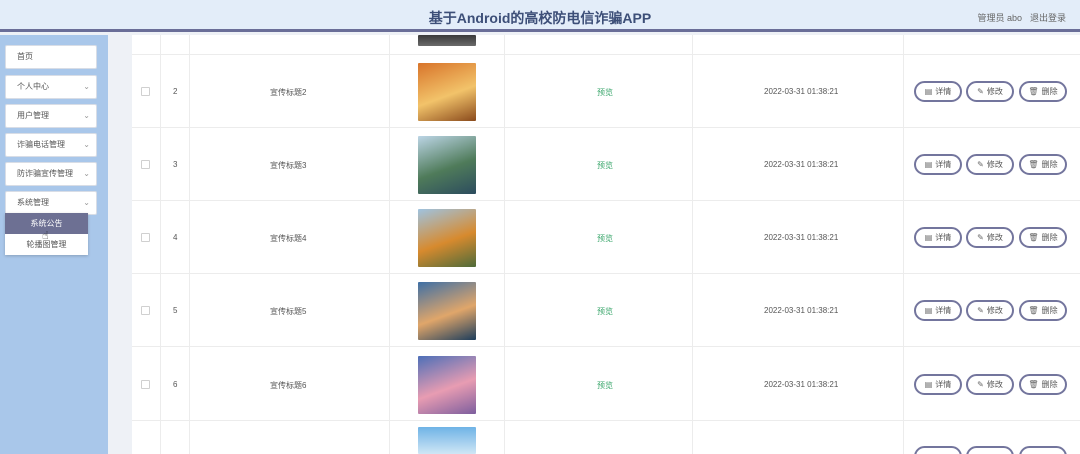 Image resolution: width=1080 pixels, height=454 pixels. Describe the element at coordinates (1043, 450) in the screenshot. I see `delete-button` at that location.